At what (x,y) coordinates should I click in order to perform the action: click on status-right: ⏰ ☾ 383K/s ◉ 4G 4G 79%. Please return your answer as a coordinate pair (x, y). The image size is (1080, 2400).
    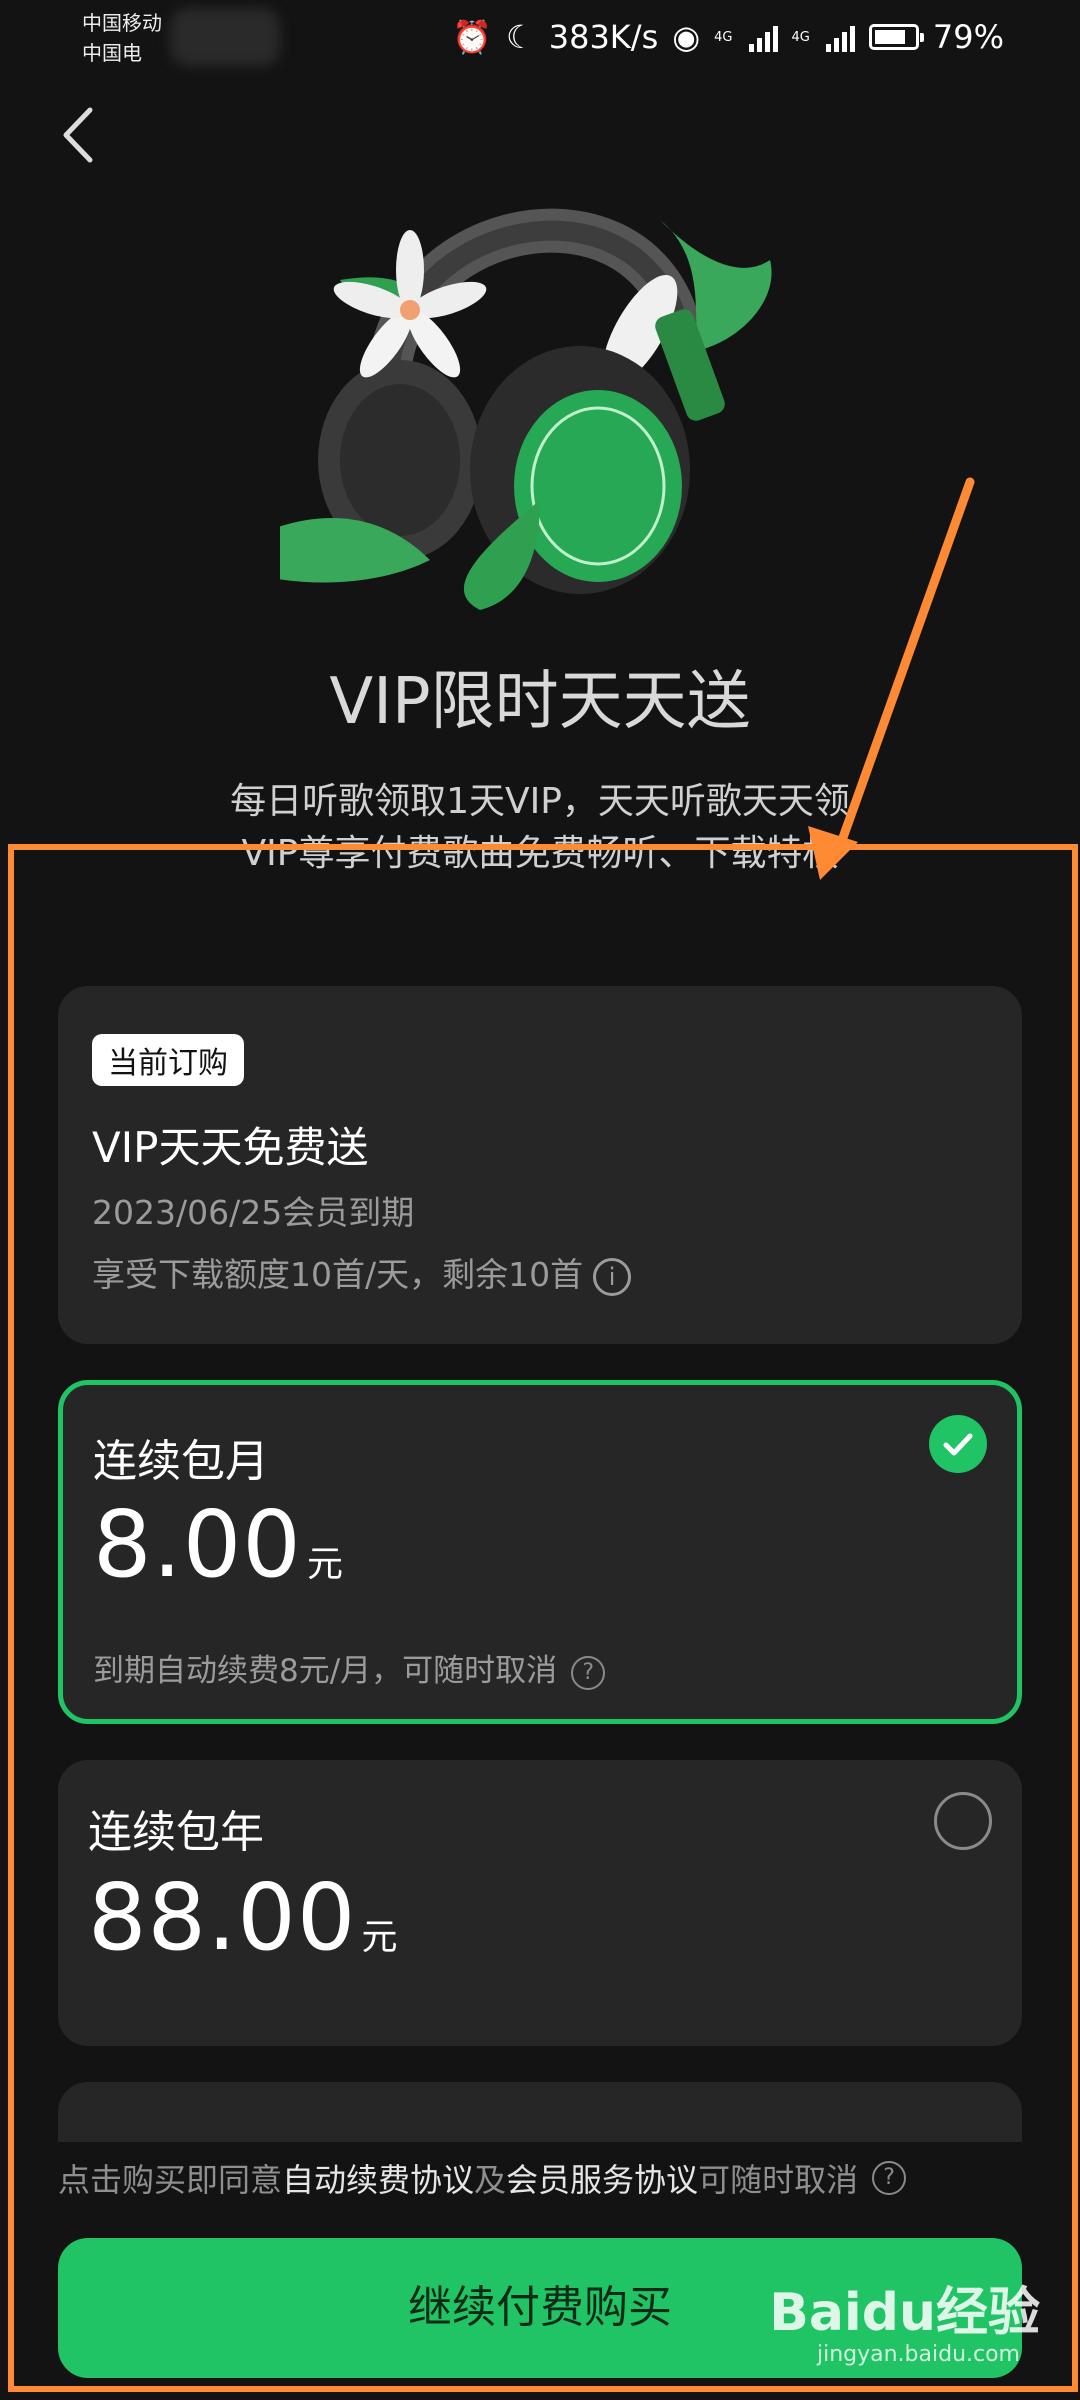
    Looking at the image, I should click on (728, 37).